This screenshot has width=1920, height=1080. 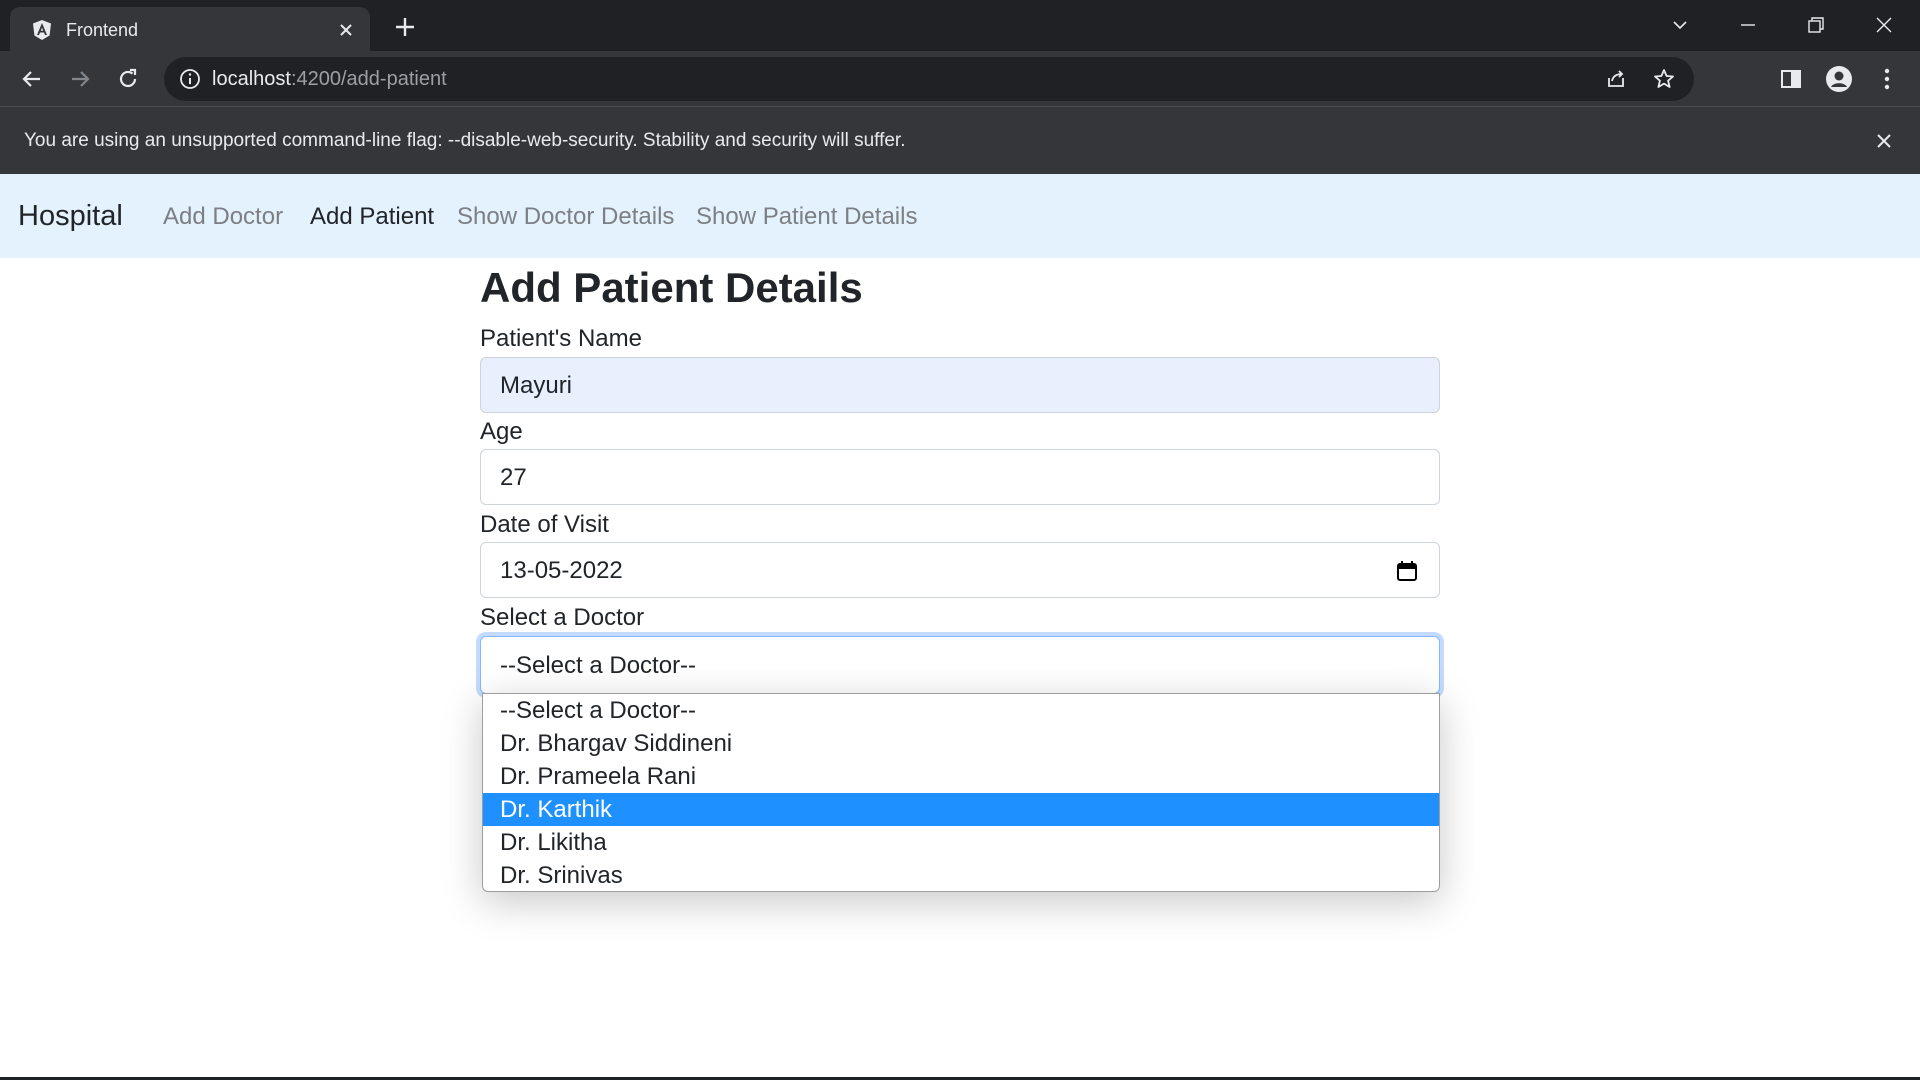 What do you see at coordinates (961, 875) in the screenshot?
I see `dropdown-option: Dr. Srinivas` at bounding box center [961, 875].